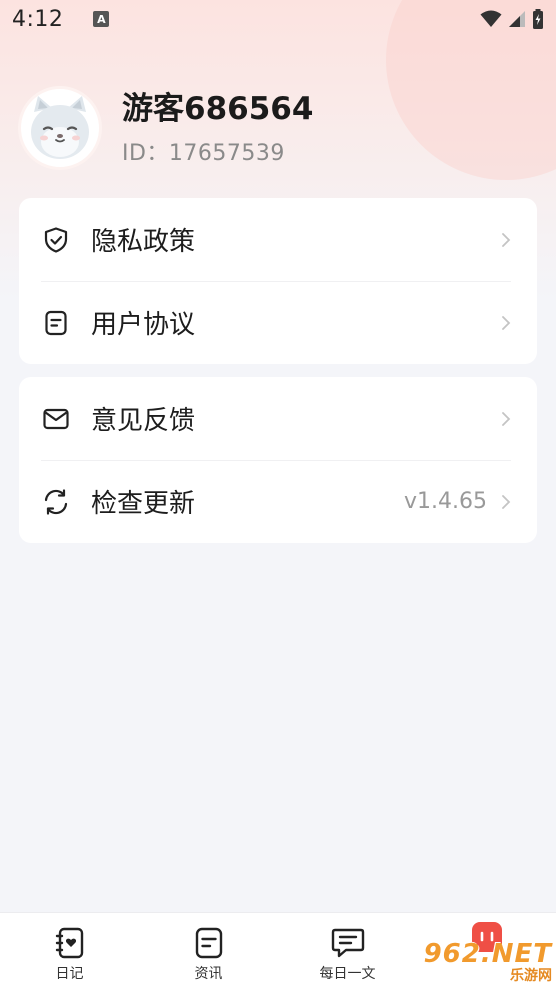  What do you see at coordinates (348, 943) in the screenshot?
I see `chat-icon` at bounding box center [348, 943].